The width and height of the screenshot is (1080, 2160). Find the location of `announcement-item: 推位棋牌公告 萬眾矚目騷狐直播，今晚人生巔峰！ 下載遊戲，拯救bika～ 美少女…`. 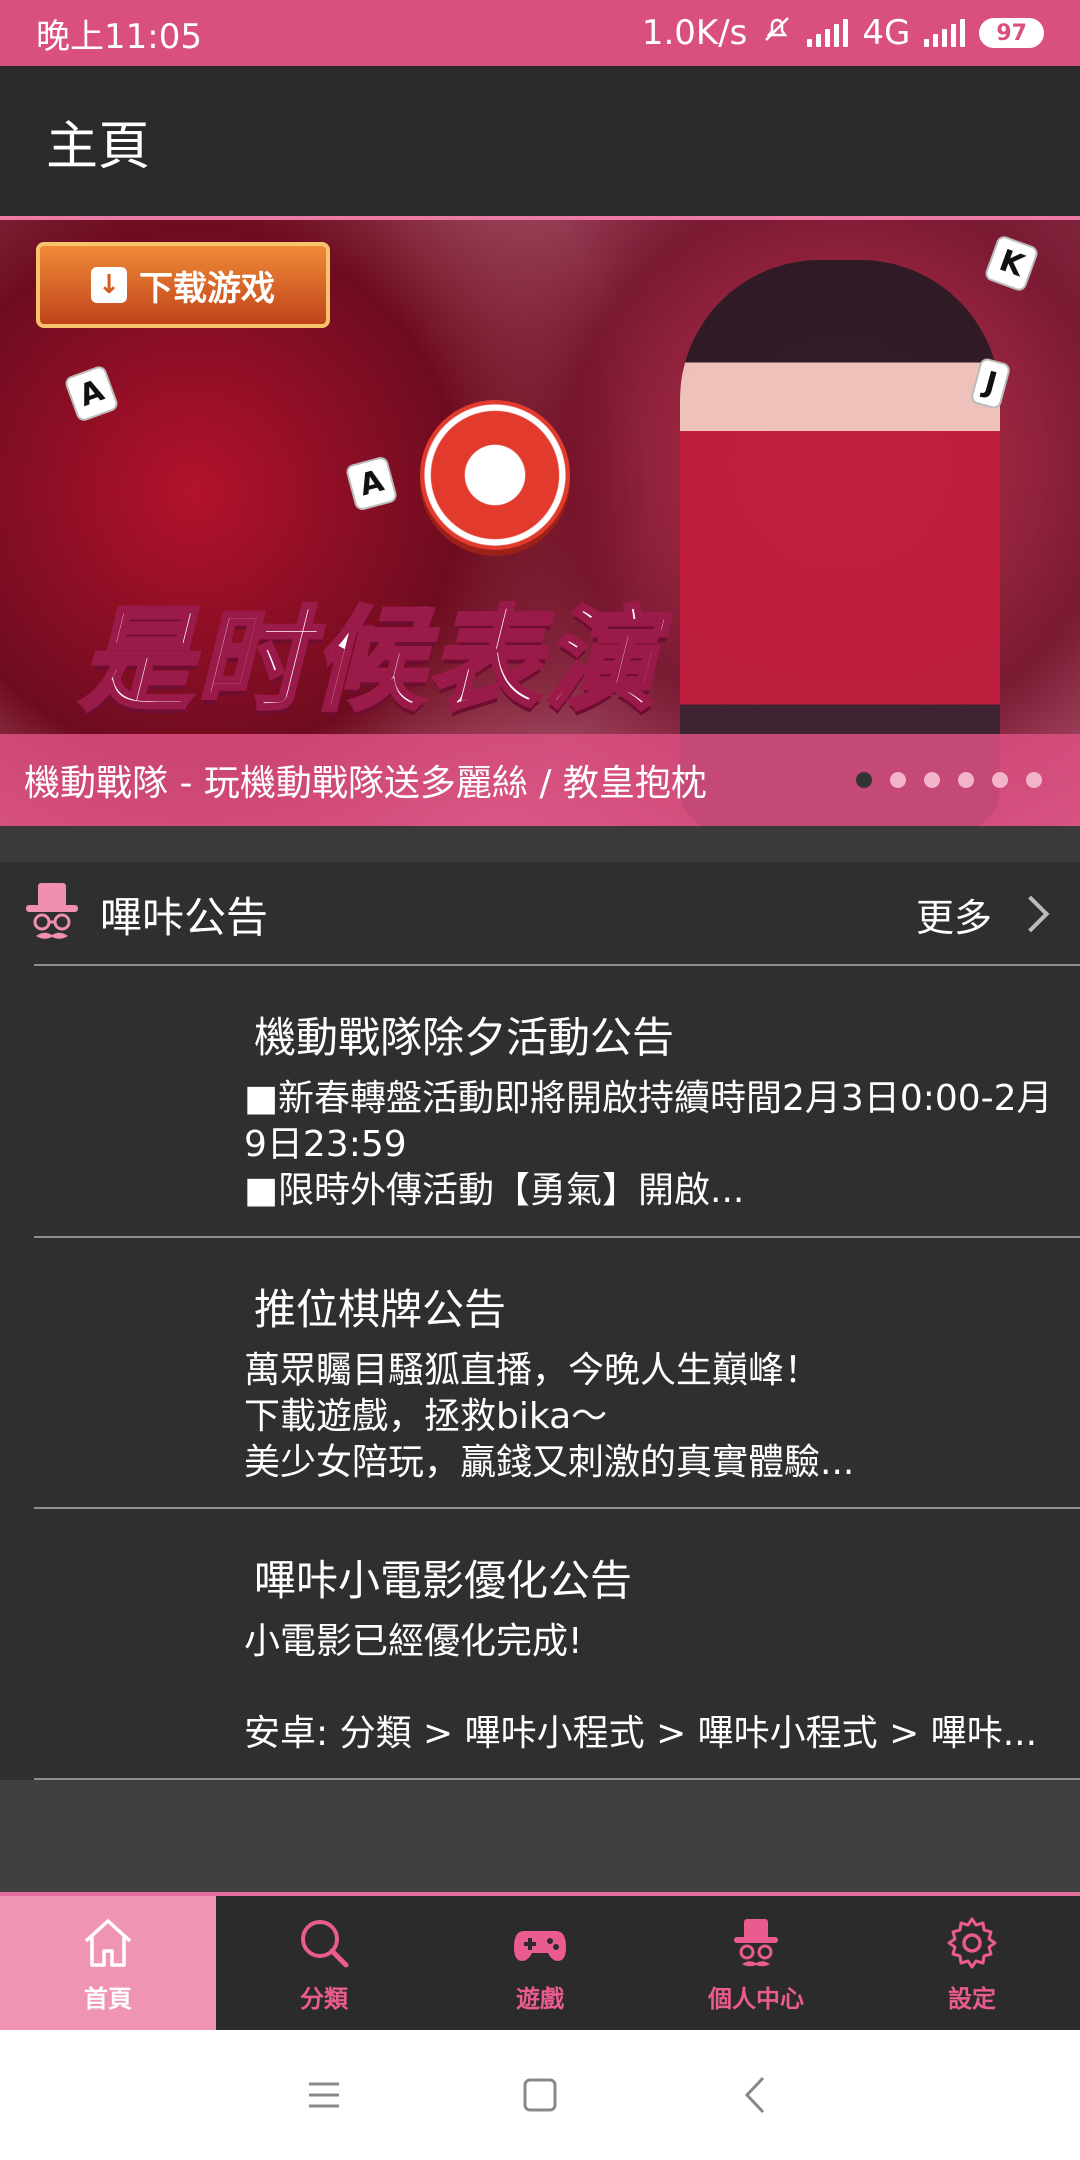

announcement-item: 推位棋牌公告 萬眾矚目騷狐直播，今晚人生巔峰！ 下載遊戲，拯救bika～ 美少女… is located at coordinates (540, 1373).